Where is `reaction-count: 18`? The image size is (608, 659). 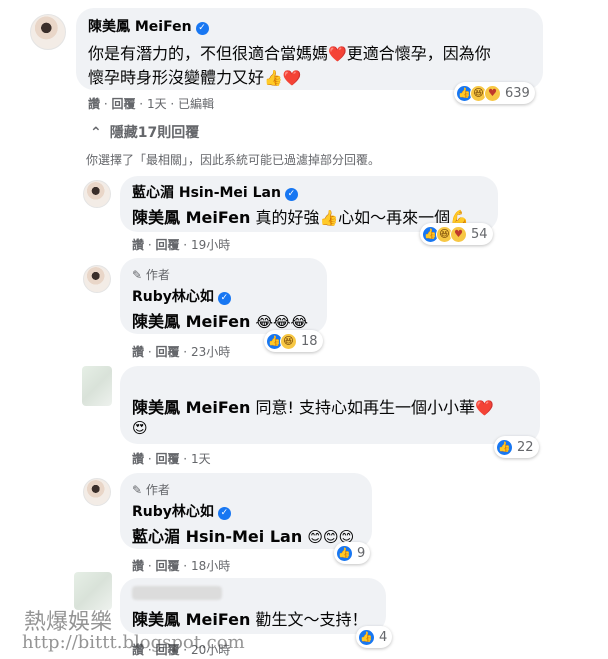 reaction-count: 18 is located at coordinates (309, 341).